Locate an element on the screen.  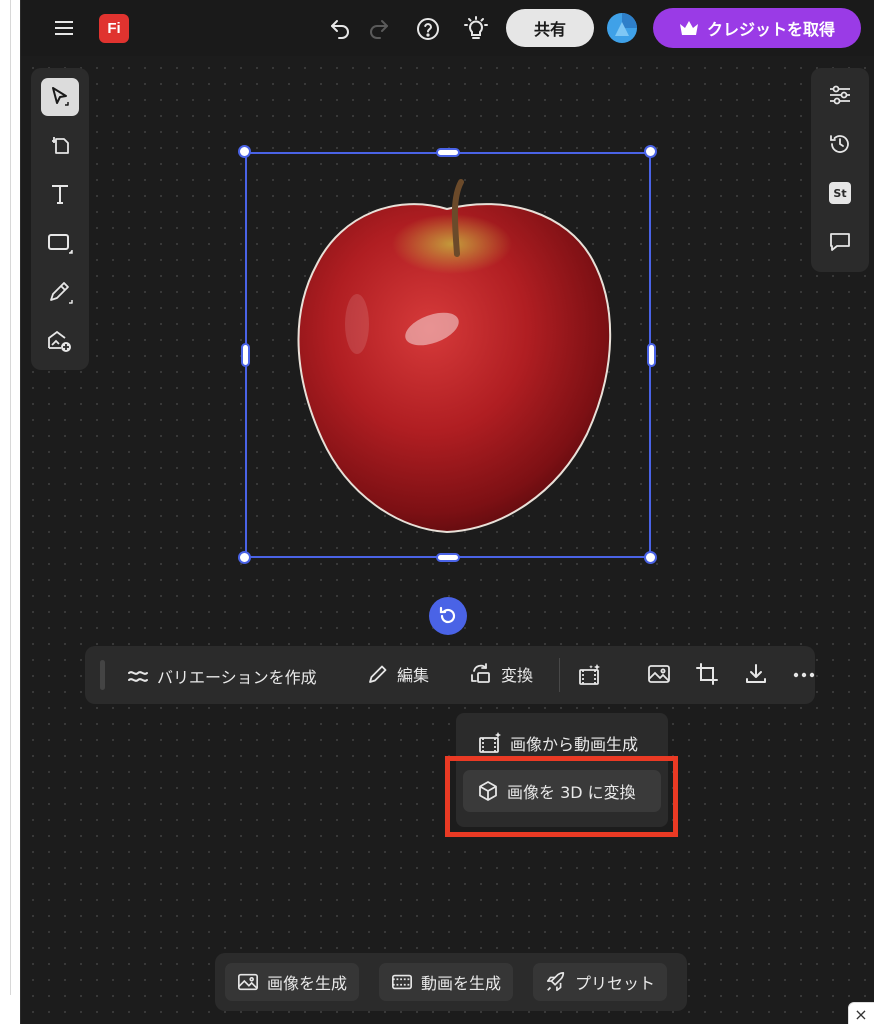
generate-video-label: 動画を生成 is located at coordinates (461, 983).